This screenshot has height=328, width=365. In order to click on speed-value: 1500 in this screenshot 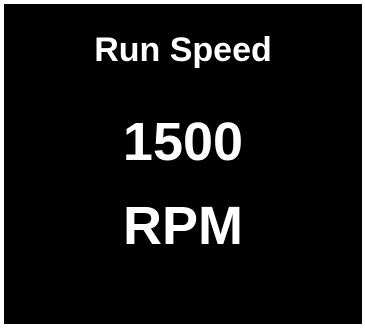, I will do `click(183, 142)`.